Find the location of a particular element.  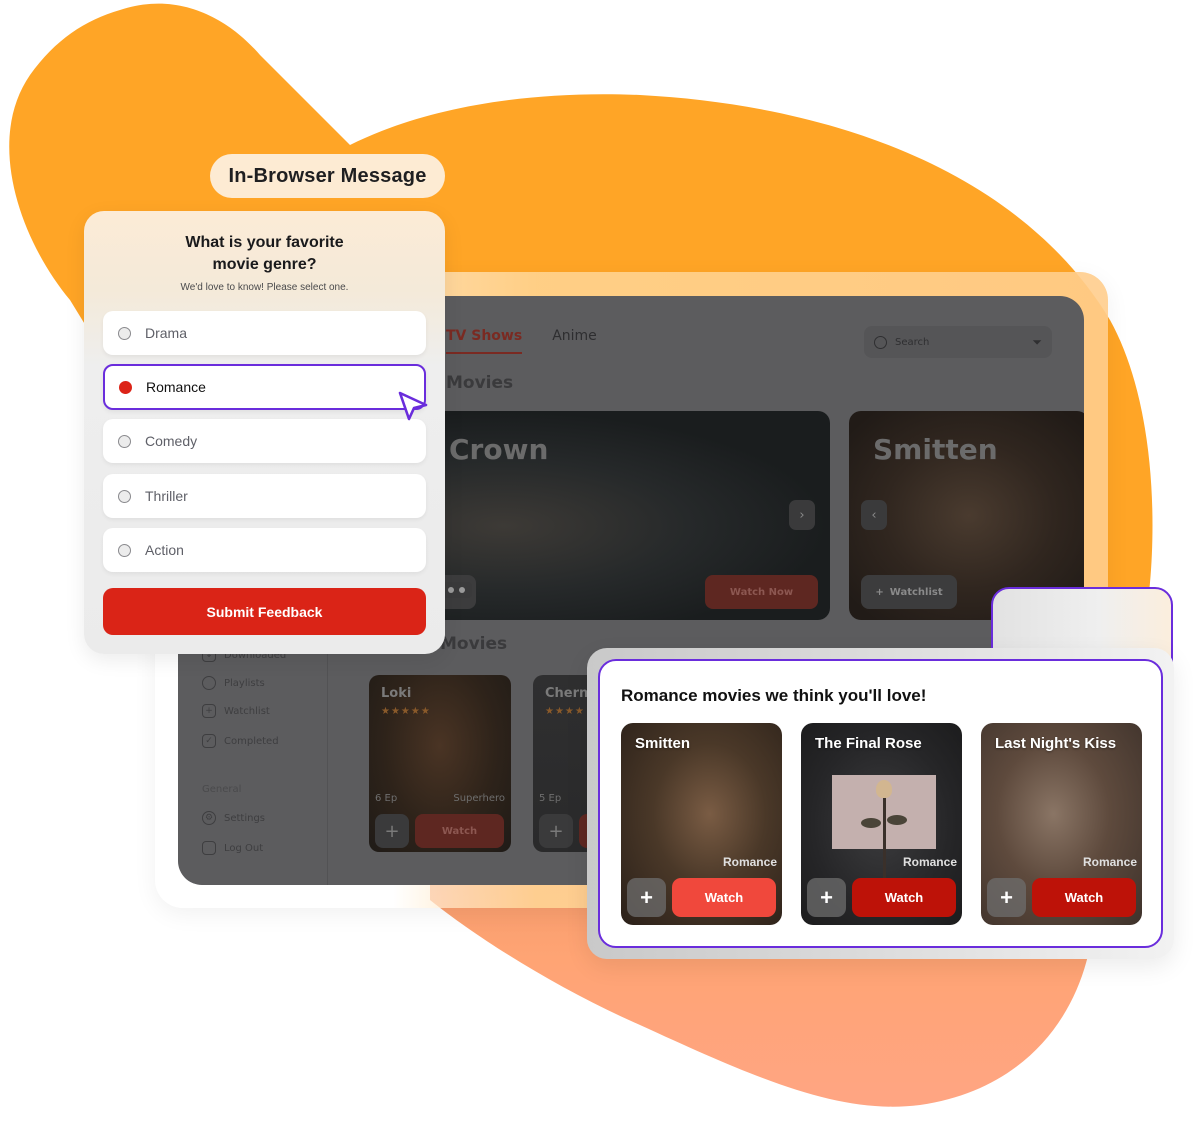

rose-stem is located at coordinates (884, 838).